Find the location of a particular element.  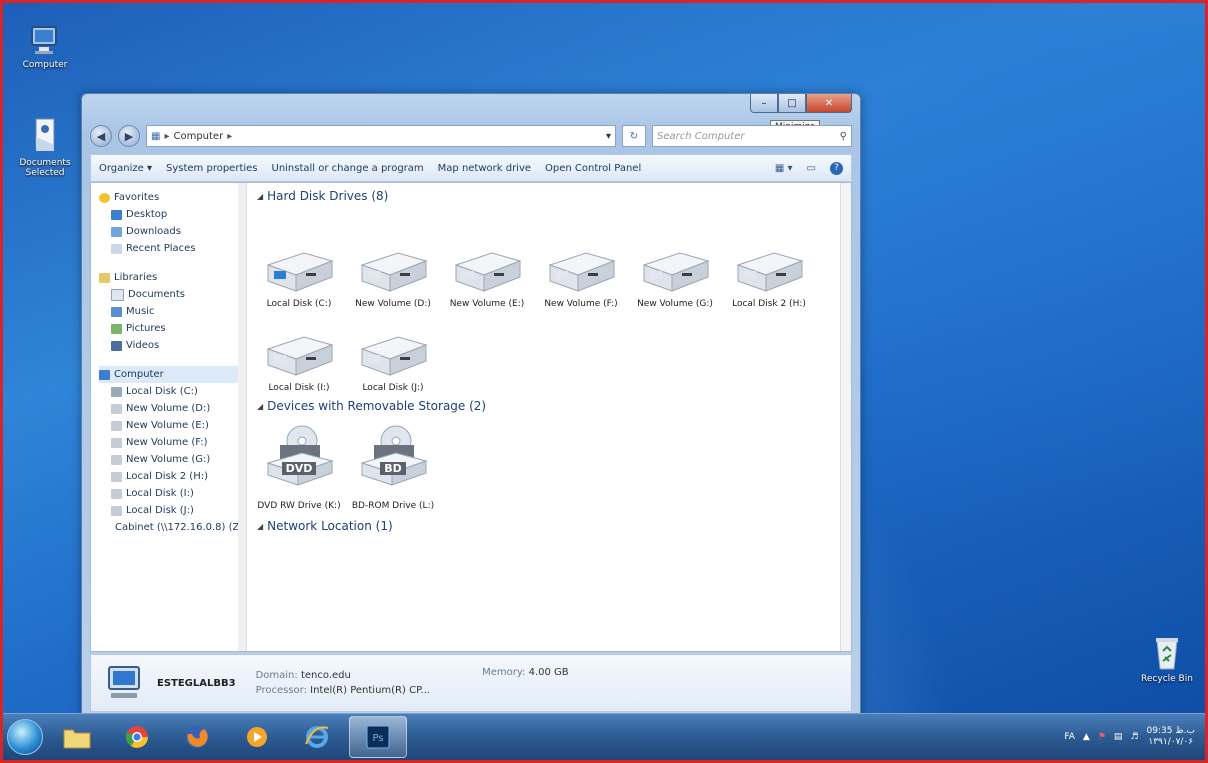

drive-item: Local Disk 2 (H:) is located at coordinates (769, 278).